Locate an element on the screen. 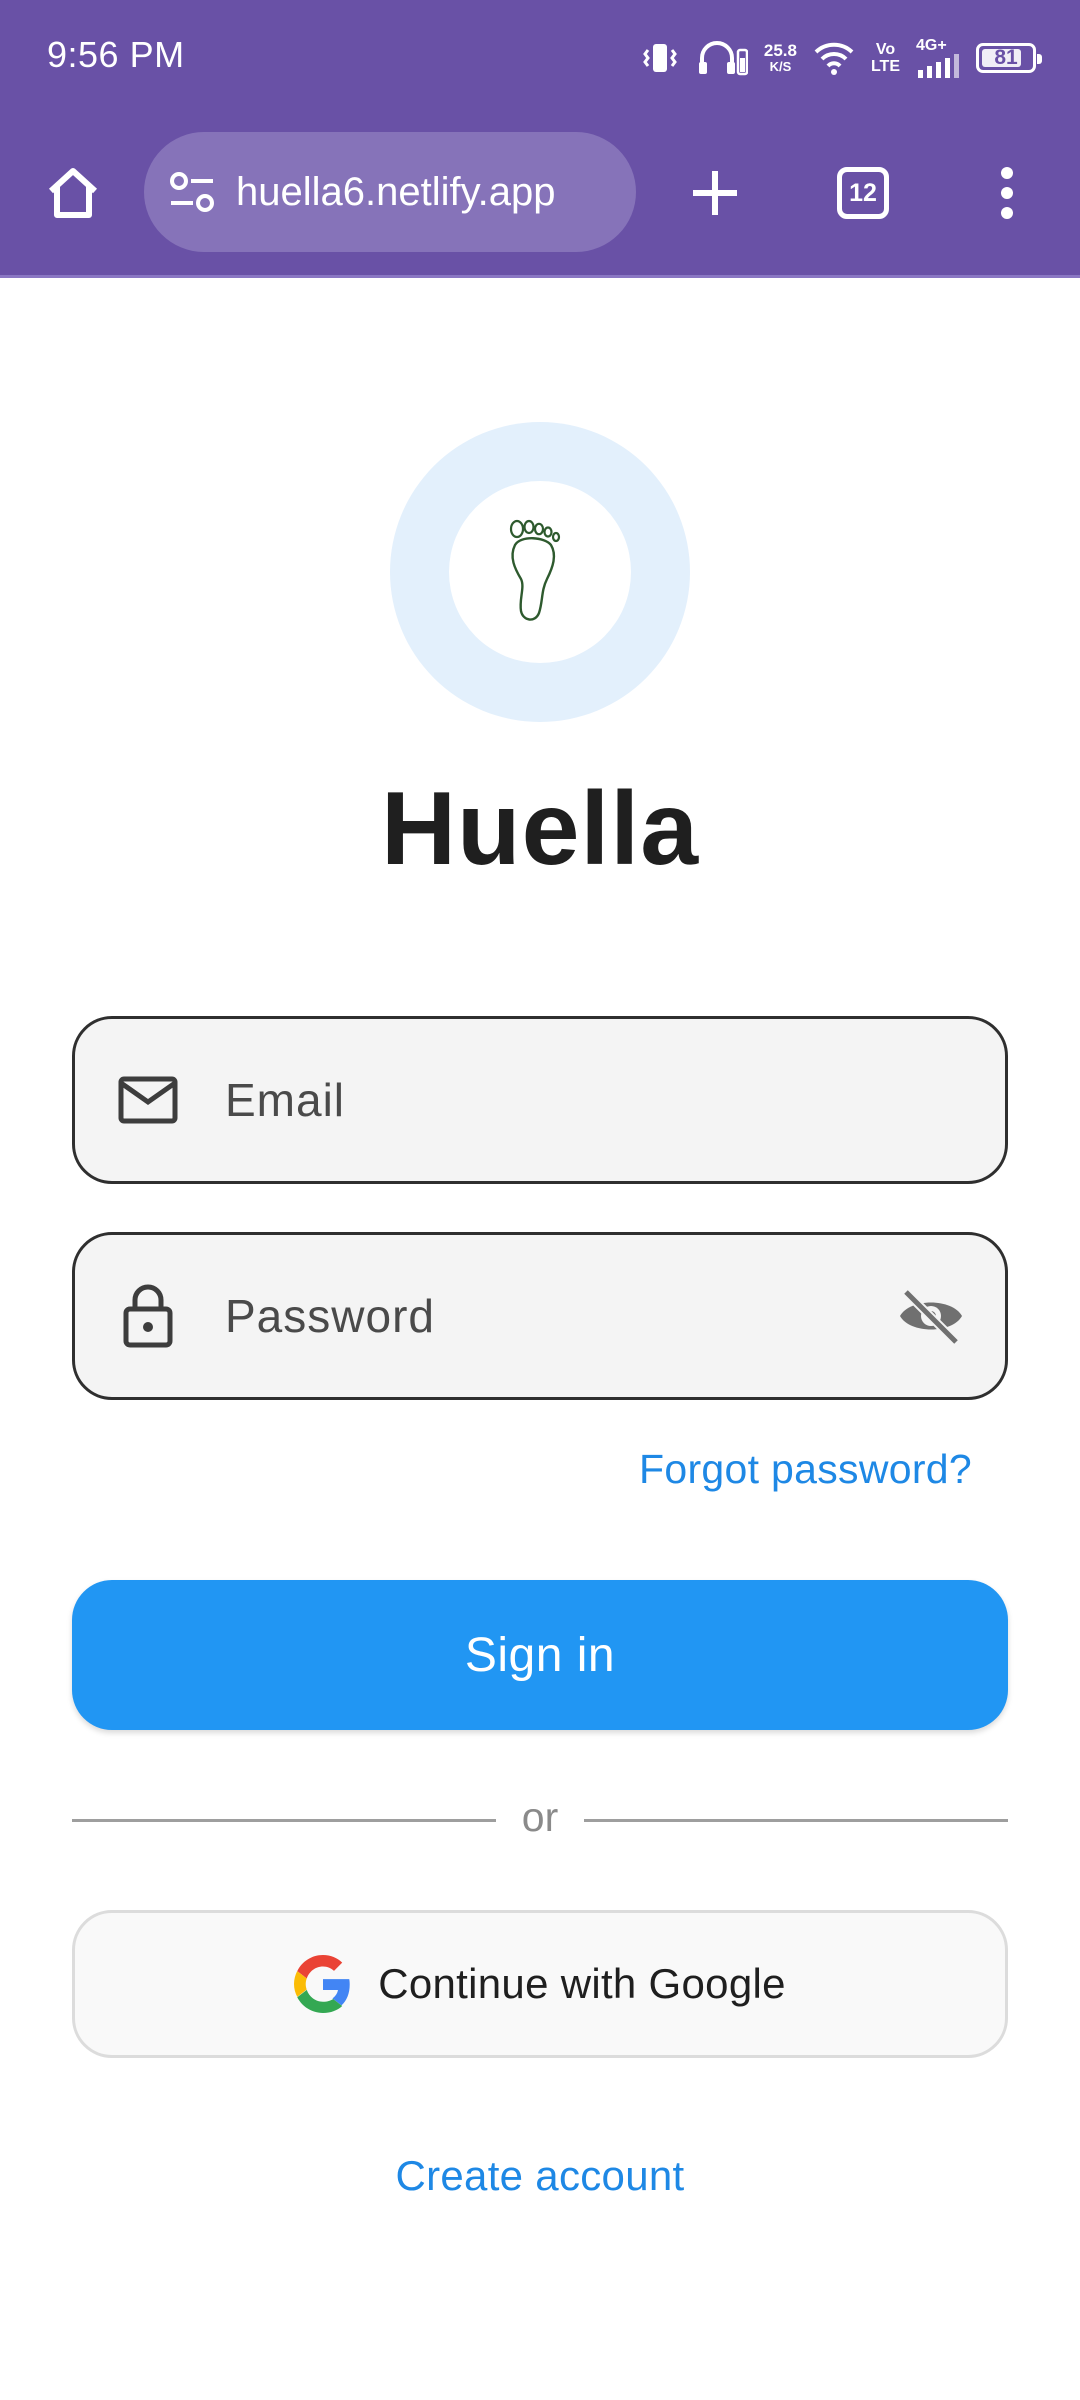 The width and height of the screenshot is (1080, 2400). url-text: huella6.netlify.app is located at coordinates (396, 192).